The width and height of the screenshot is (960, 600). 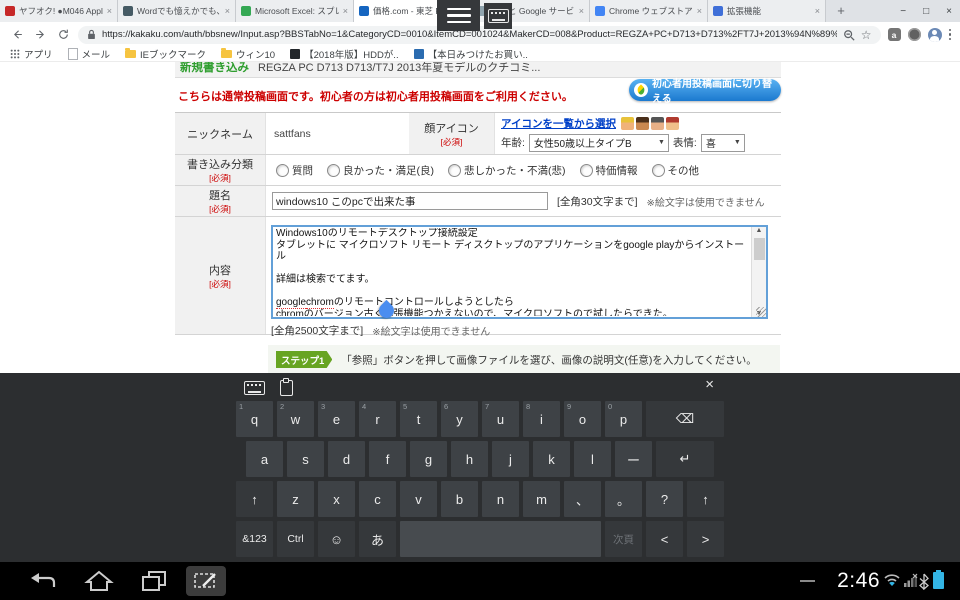 I want to click on expression-select: 喜 ▼, so click(x=722, y=142).